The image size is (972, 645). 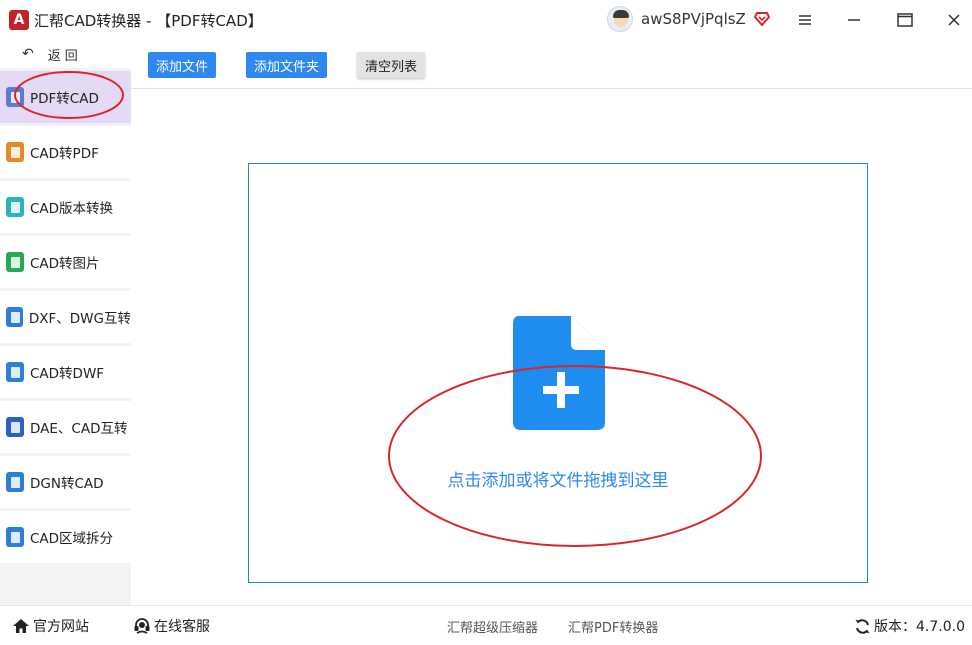 What do you see at coordinates (21, 626) in the screenshot?
I see `home-icon` at bounding box center [21, 626].